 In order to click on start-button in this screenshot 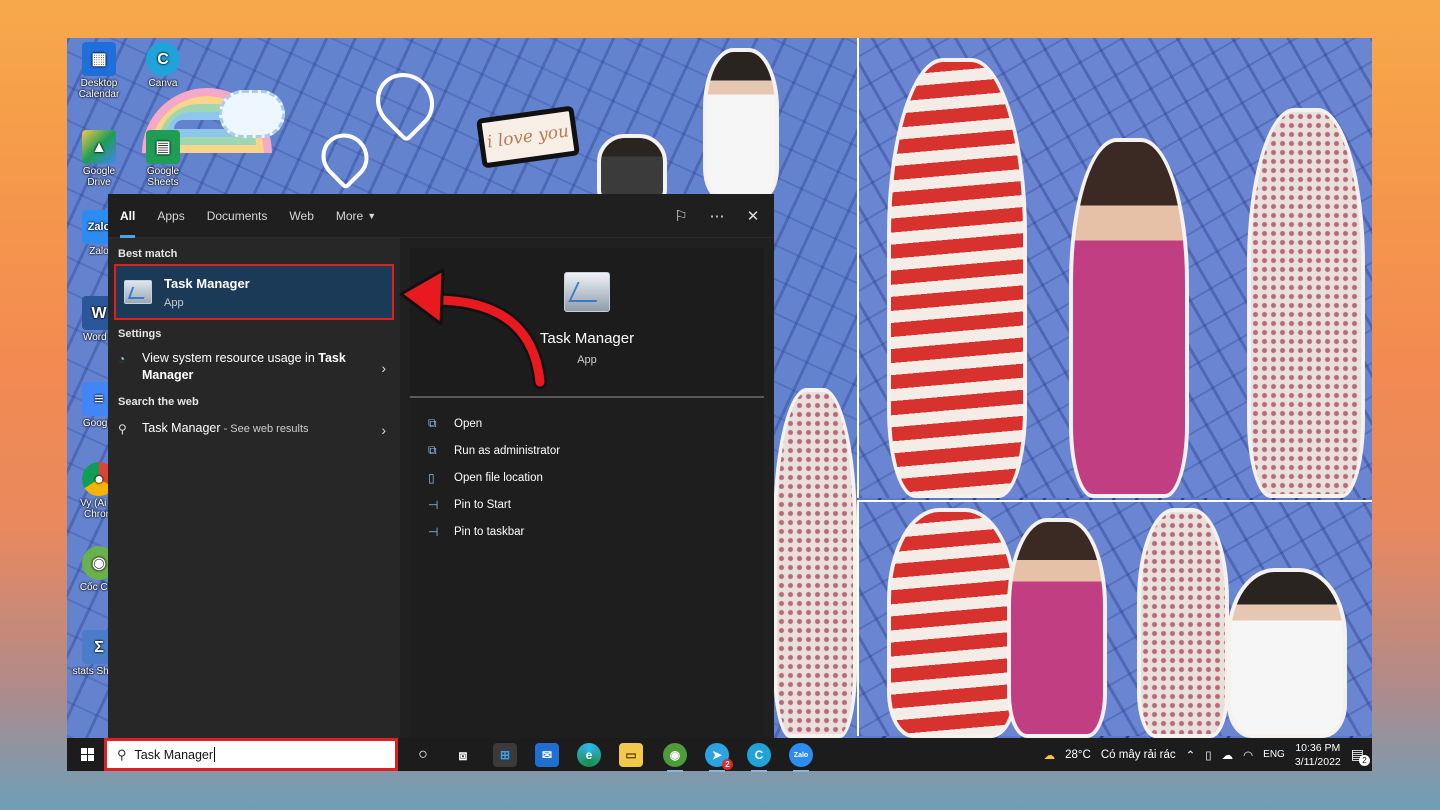, I will do `click(87, 754)`.